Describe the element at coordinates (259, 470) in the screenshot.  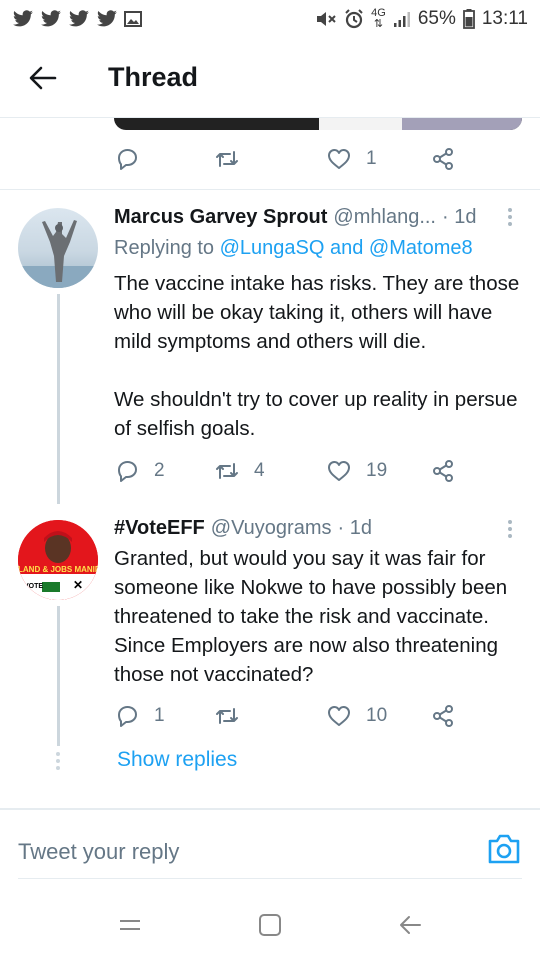
I see `retweet-count: 4` at that location.